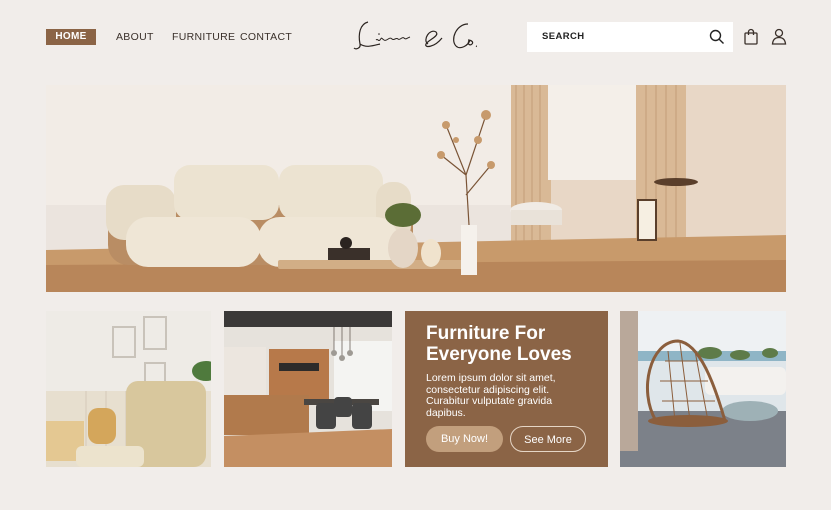 This screenshot has height=510, width=831. What do you see at coordinates (630, 37) in the screenshot?
I see `search-bar: SEARCH` at bounding box center [630, 37].